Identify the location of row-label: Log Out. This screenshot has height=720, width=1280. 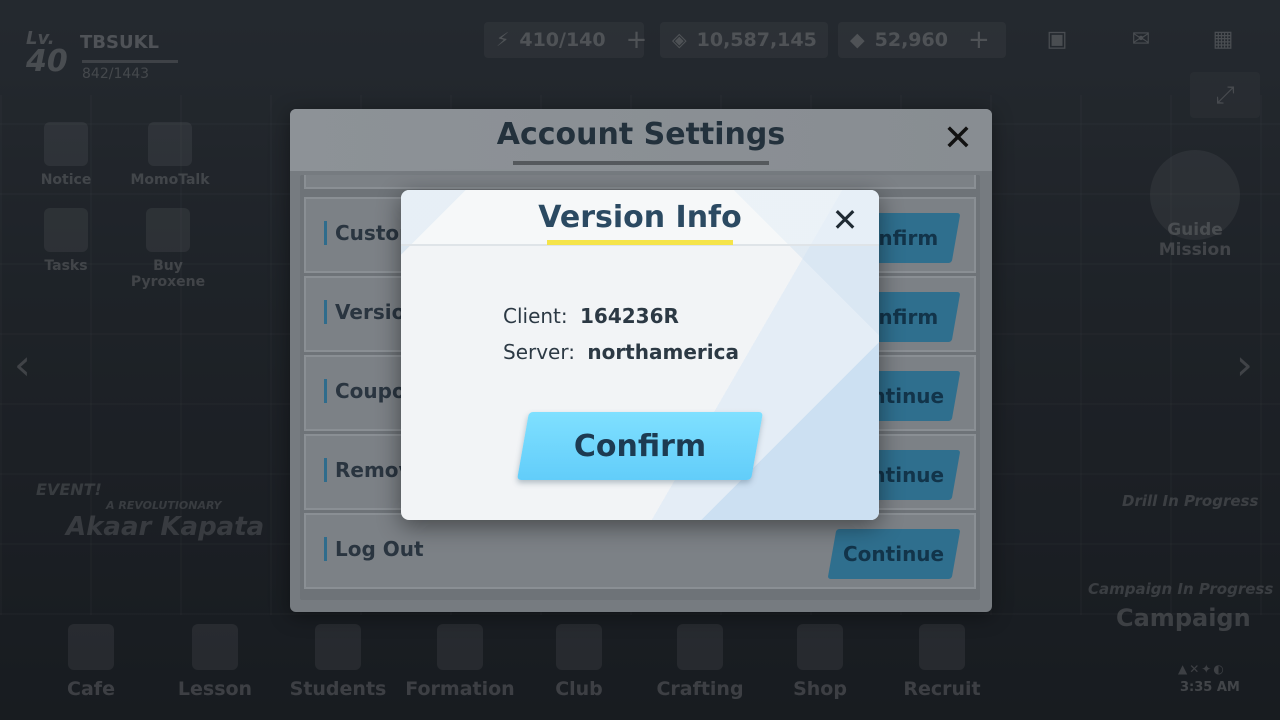
(374, 549).